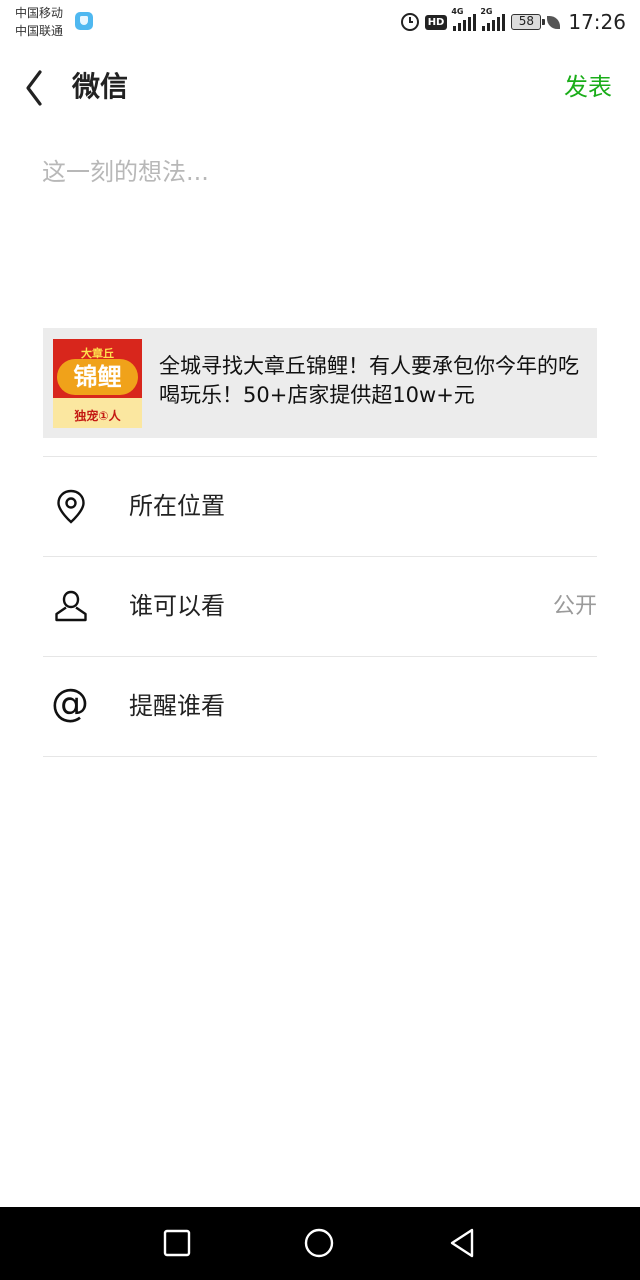  What do you see at coordinates (320, 87) in the screenshot?
I see `top-bar: 微信 发表` at bounding box center [320, 87].